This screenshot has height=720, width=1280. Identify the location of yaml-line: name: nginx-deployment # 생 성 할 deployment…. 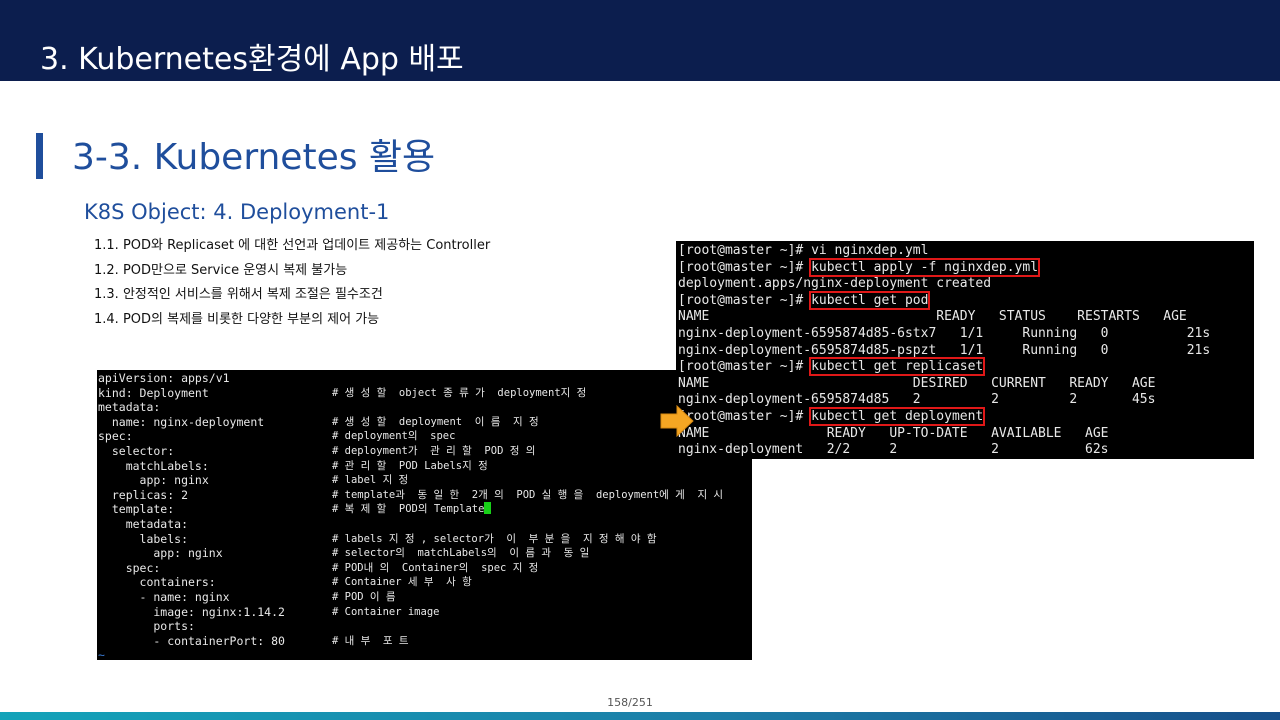
(425, 422).